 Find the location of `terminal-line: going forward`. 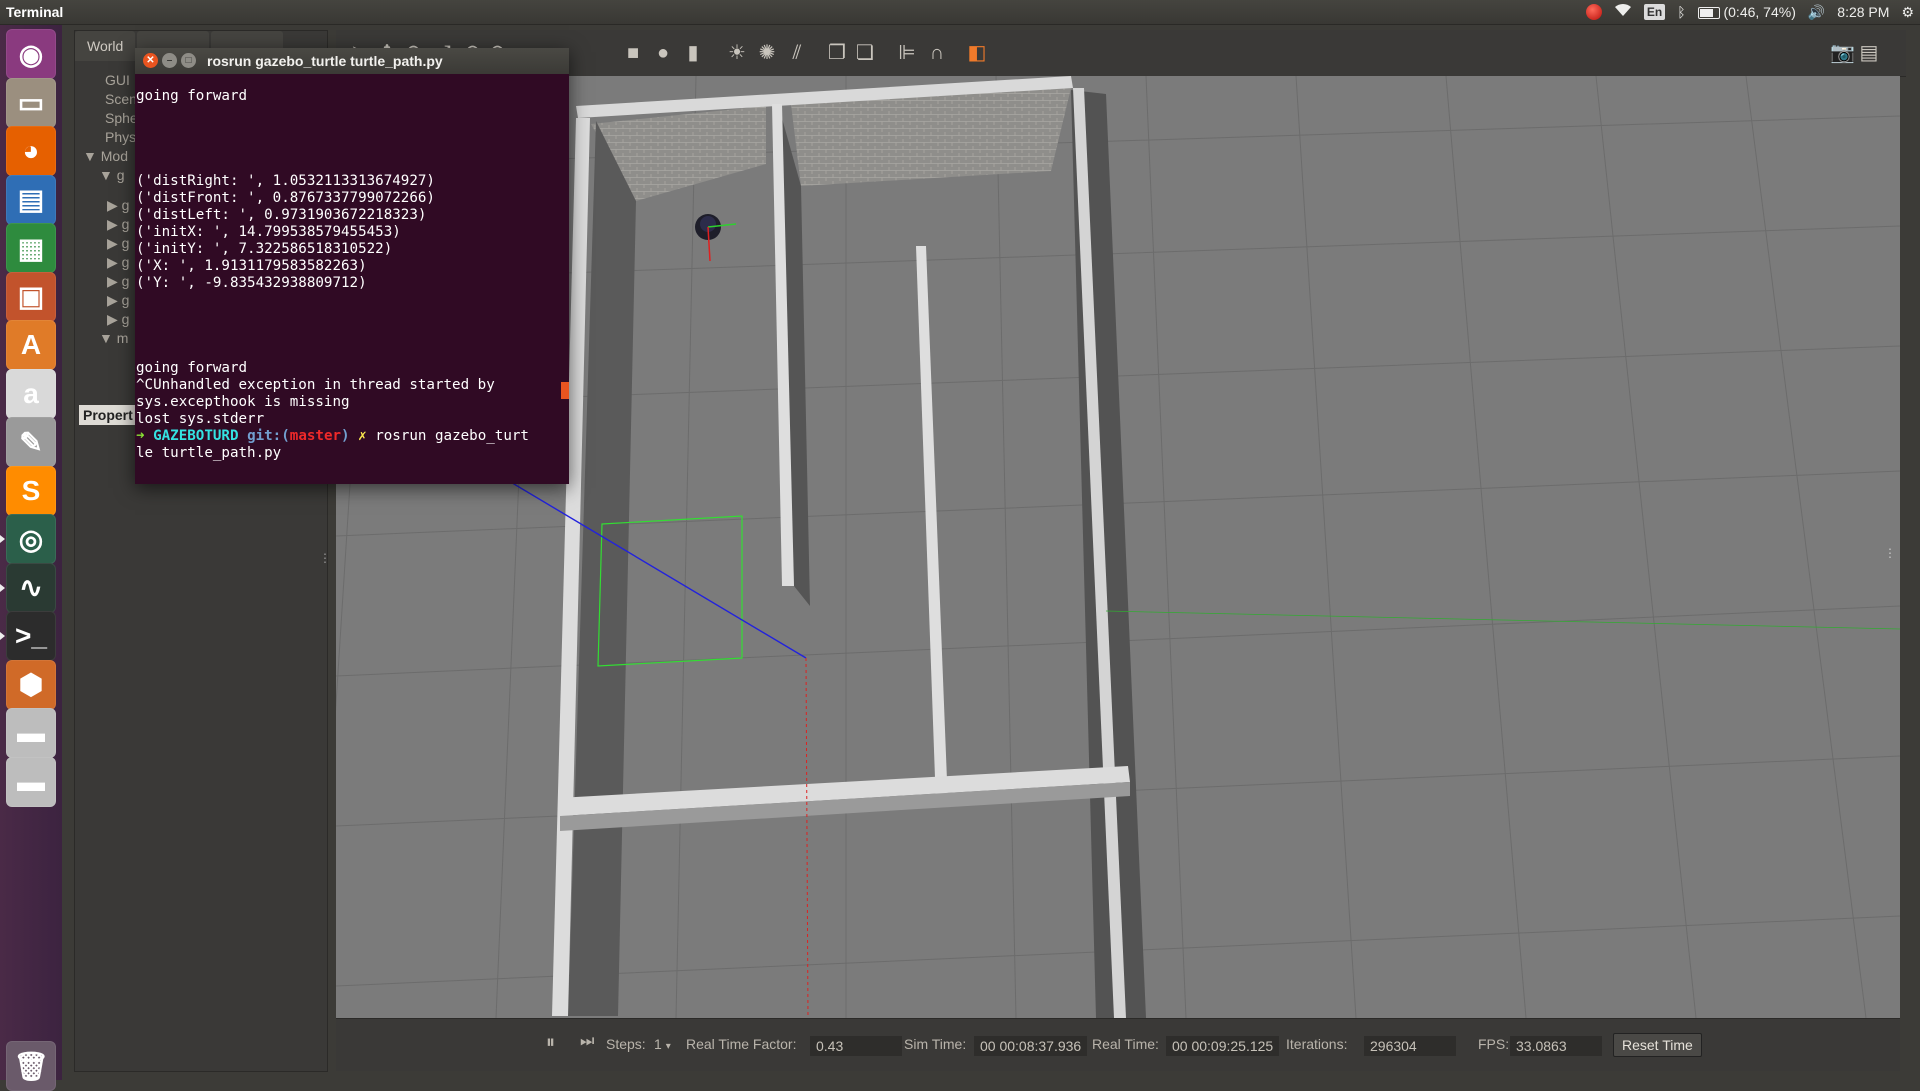

terminal-line: going forward is located at coordinates (192, 96).